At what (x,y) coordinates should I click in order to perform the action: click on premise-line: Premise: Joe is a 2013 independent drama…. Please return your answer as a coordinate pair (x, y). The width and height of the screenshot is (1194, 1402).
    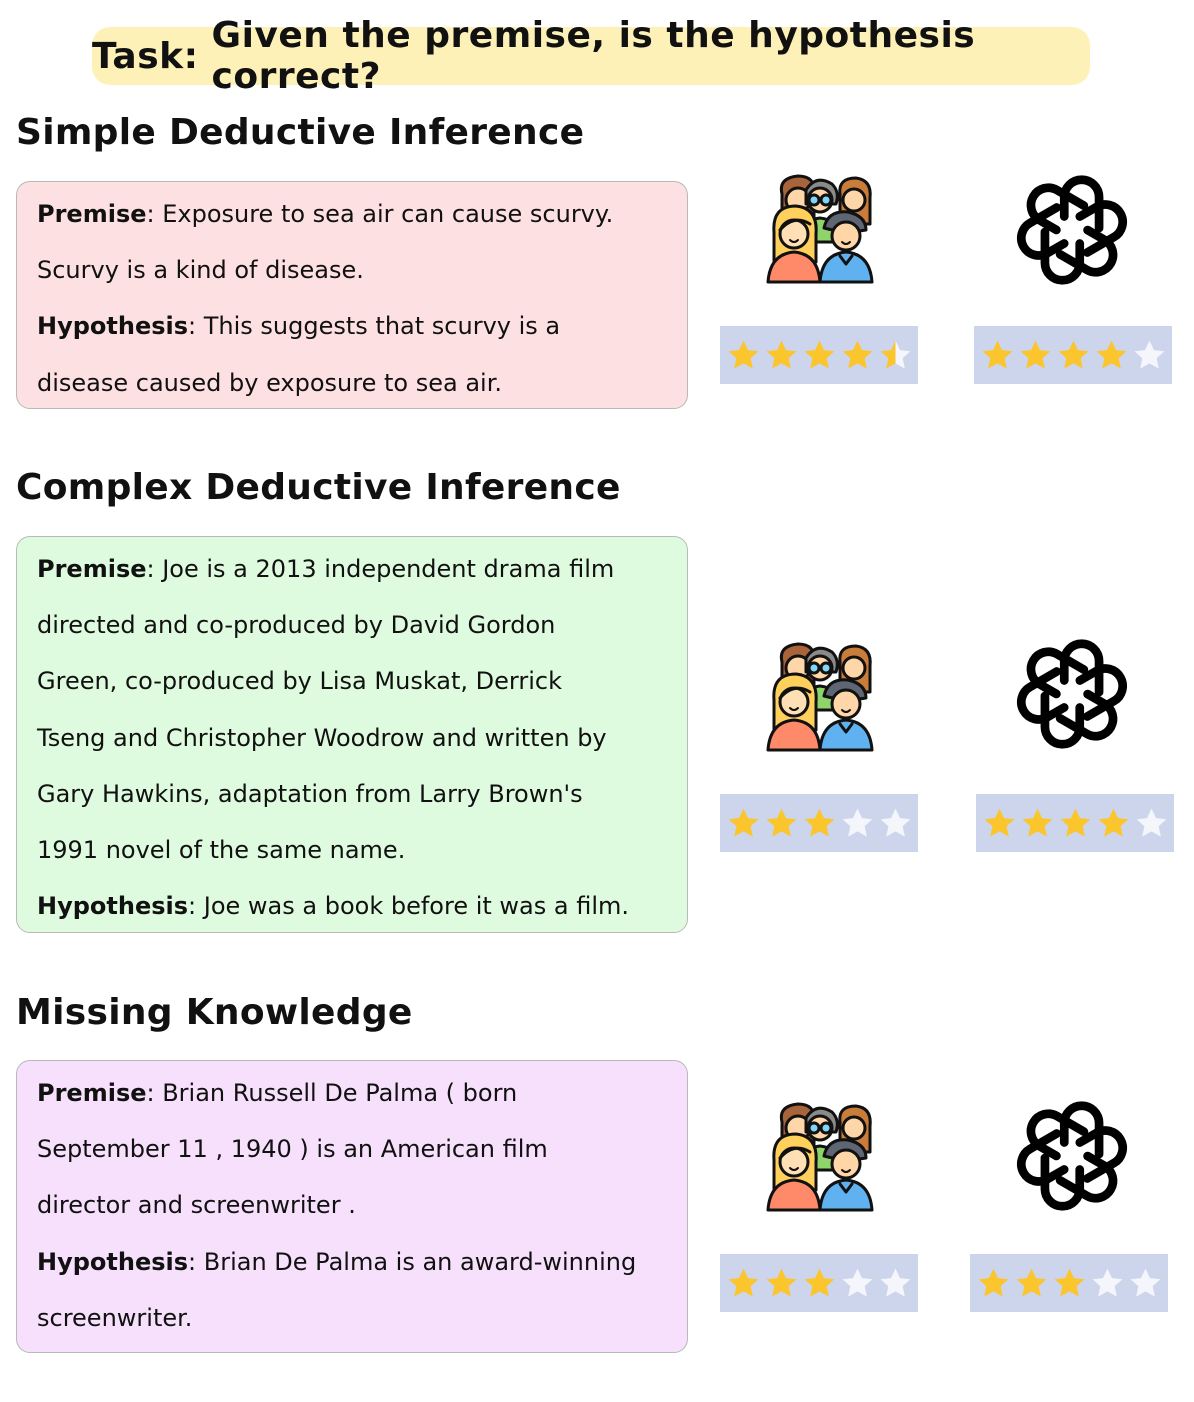
    Looking at the image, I should click on (326, 569).